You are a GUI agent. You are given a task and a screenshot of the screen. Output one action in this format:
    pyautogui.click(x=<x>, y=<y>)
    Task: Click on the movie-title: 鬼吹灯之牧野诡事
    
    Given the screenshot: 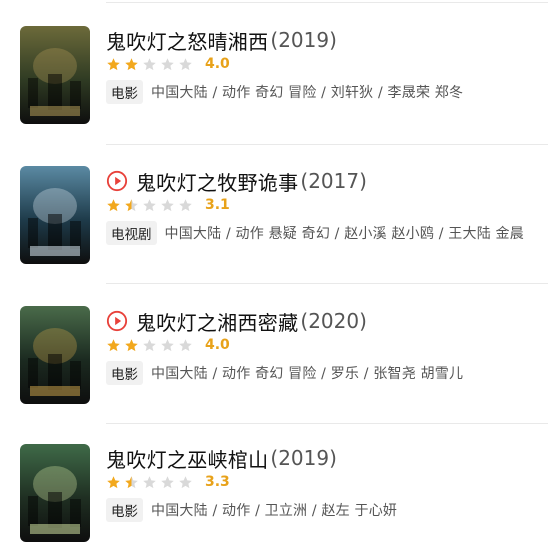 What is the action you would take?
    pyautogui.click(x=217, y=181)
    